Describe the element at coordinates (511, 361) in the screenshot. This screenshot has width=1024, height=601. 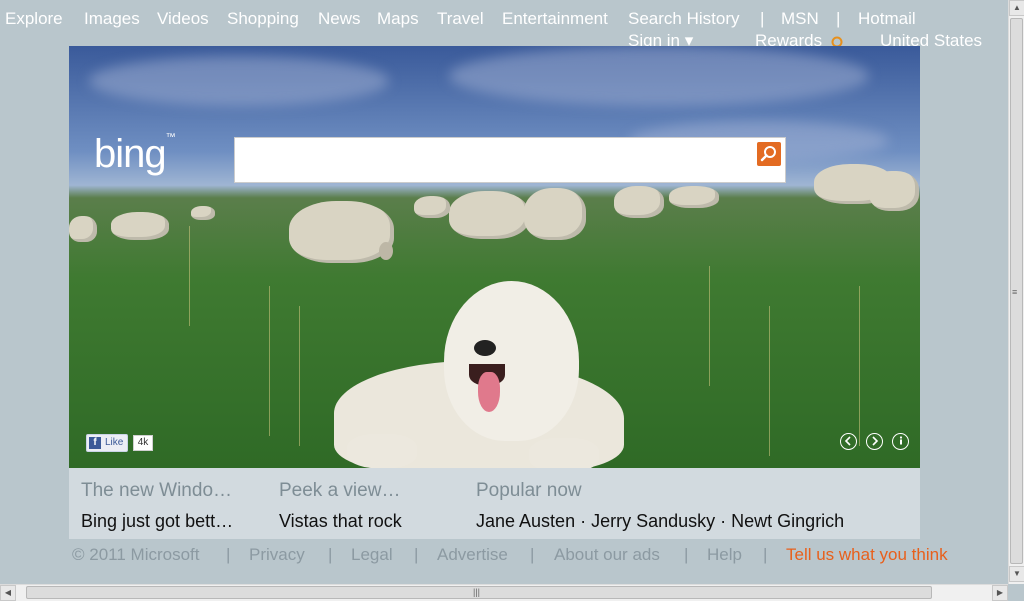
I see `dog-head` at that location.